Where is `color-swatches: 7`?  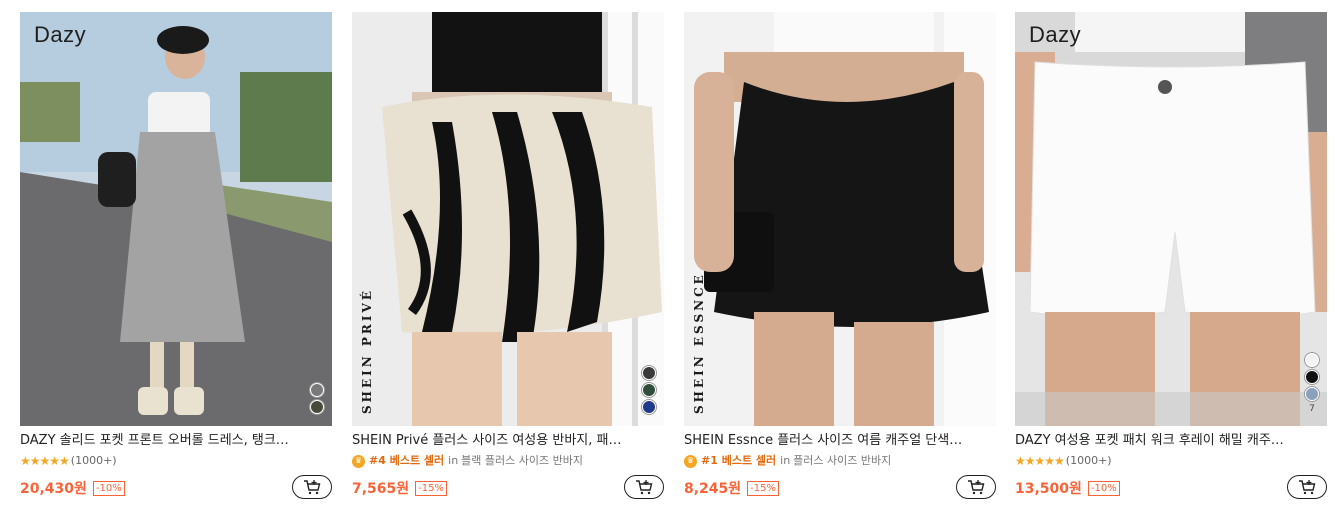 color-swatches: 7 is located at coordinates (1312, 383).